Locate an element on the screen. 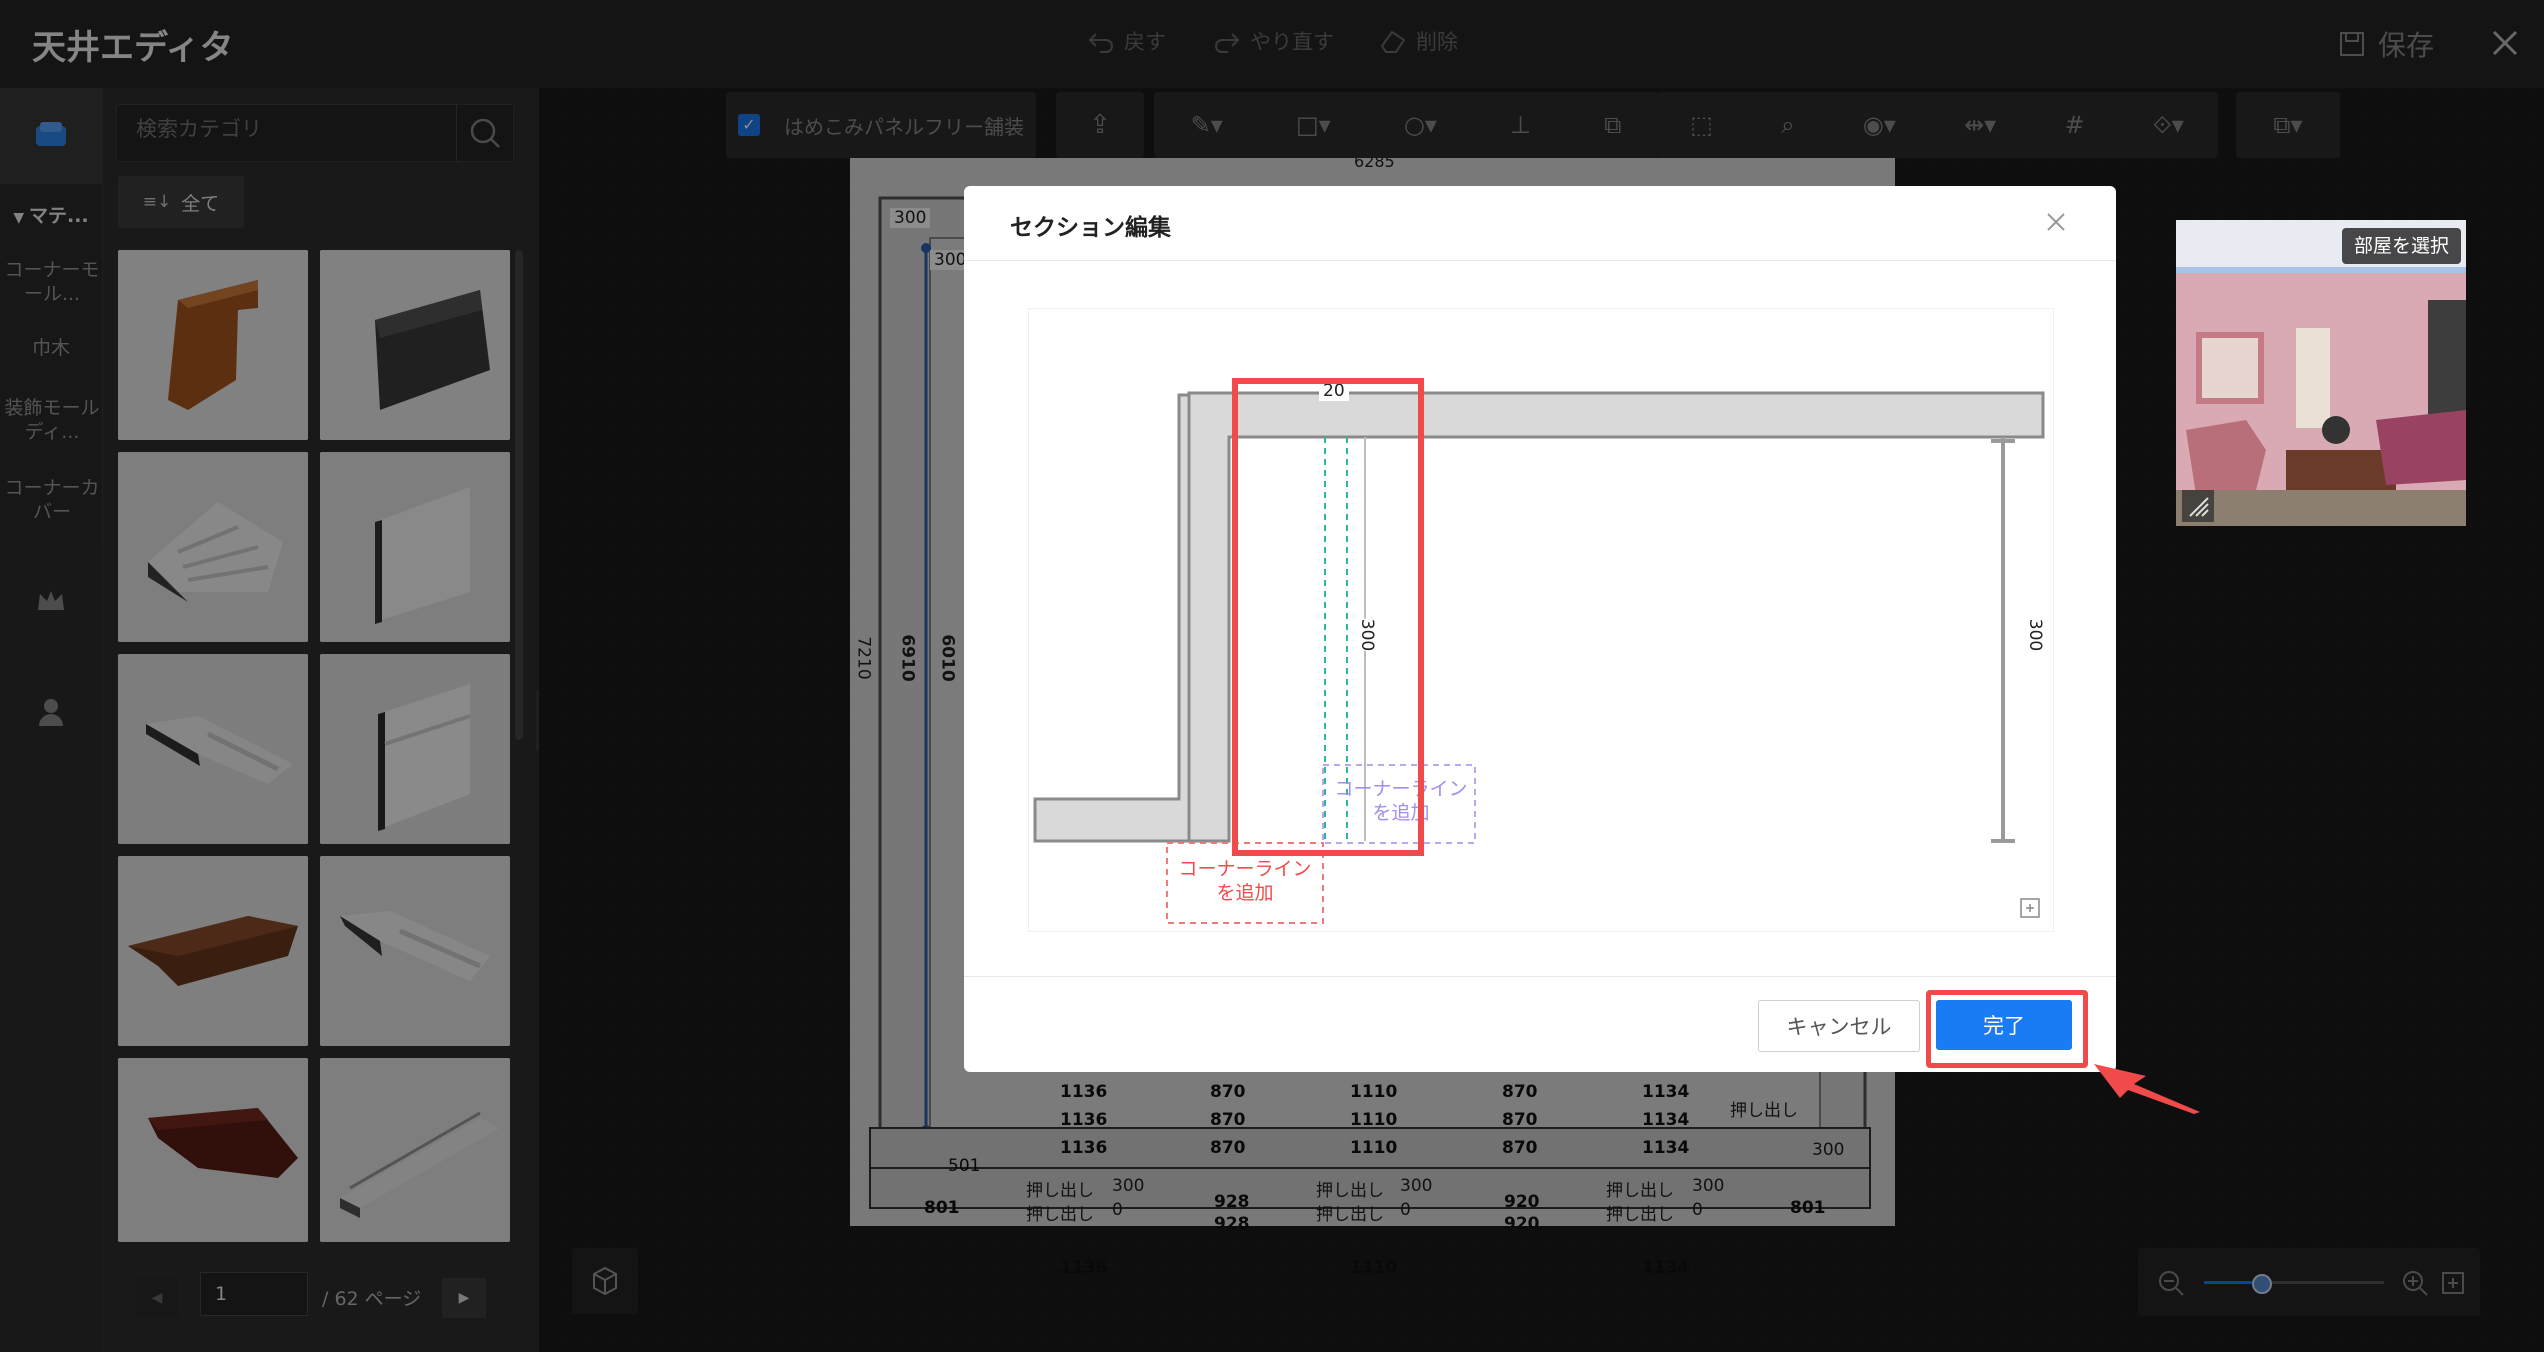 The image size is (2544, 1352). dialog-footer-divider is located at coordinates (1540, 976).